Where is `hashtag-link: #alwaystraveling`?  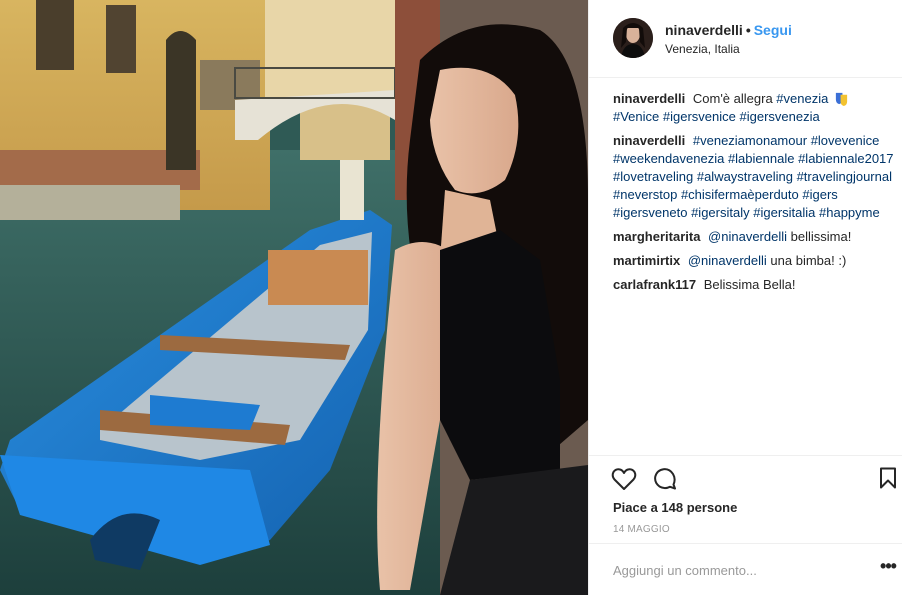 hashtag-link: #alwaystraveling is located at coordinates (745, 176).